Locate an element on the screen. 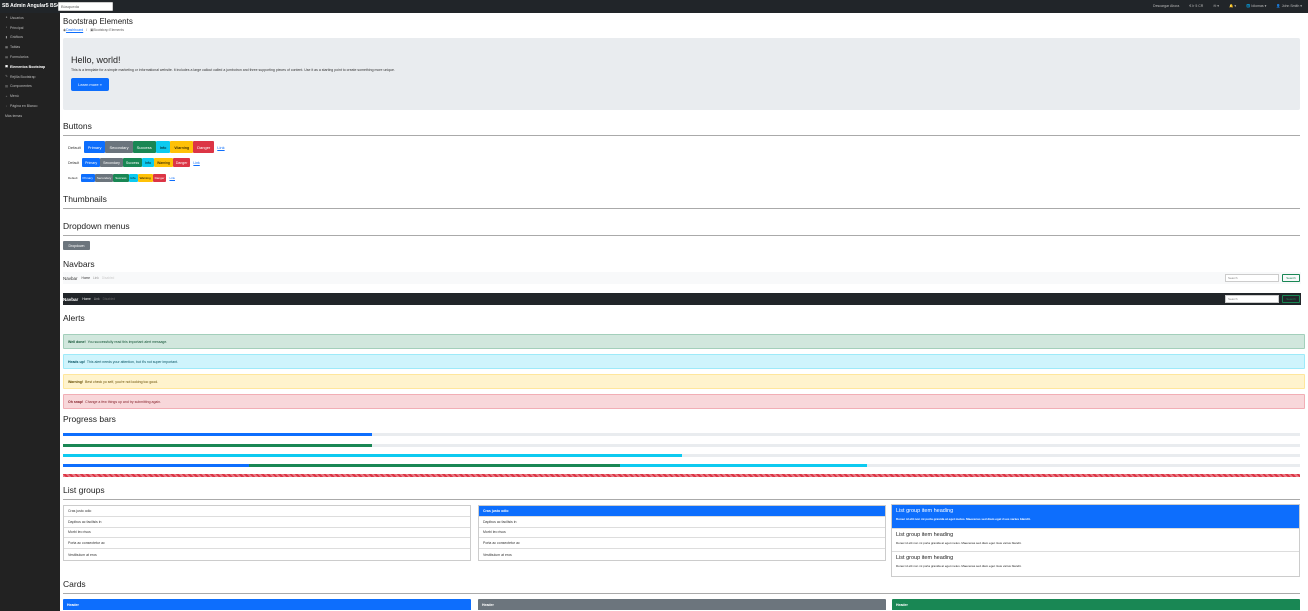 Image resolution: width=1308 pixels, height=611 pixels. messages-dropdown: ✉ ▾ is located at coordinates (1216, 6).